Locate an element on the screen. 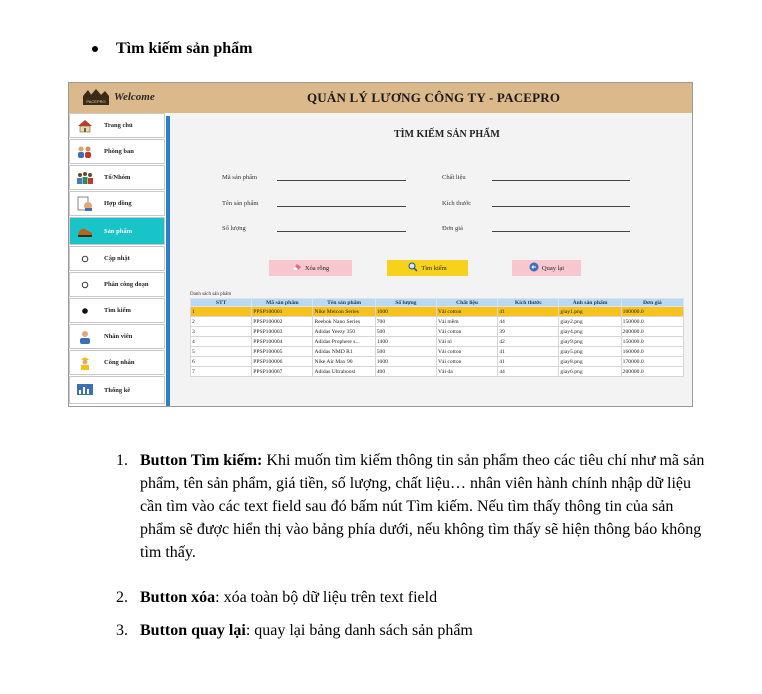  sidebar-item-label: Nhân viên is located at coordinates (118, 336).